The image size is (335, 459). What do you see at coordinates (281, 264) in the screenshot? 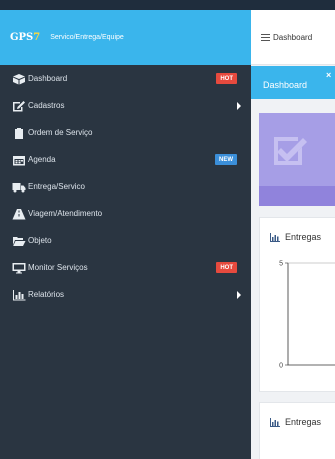
I see `y-tick-label: 5` at bounding box center [281, 264].